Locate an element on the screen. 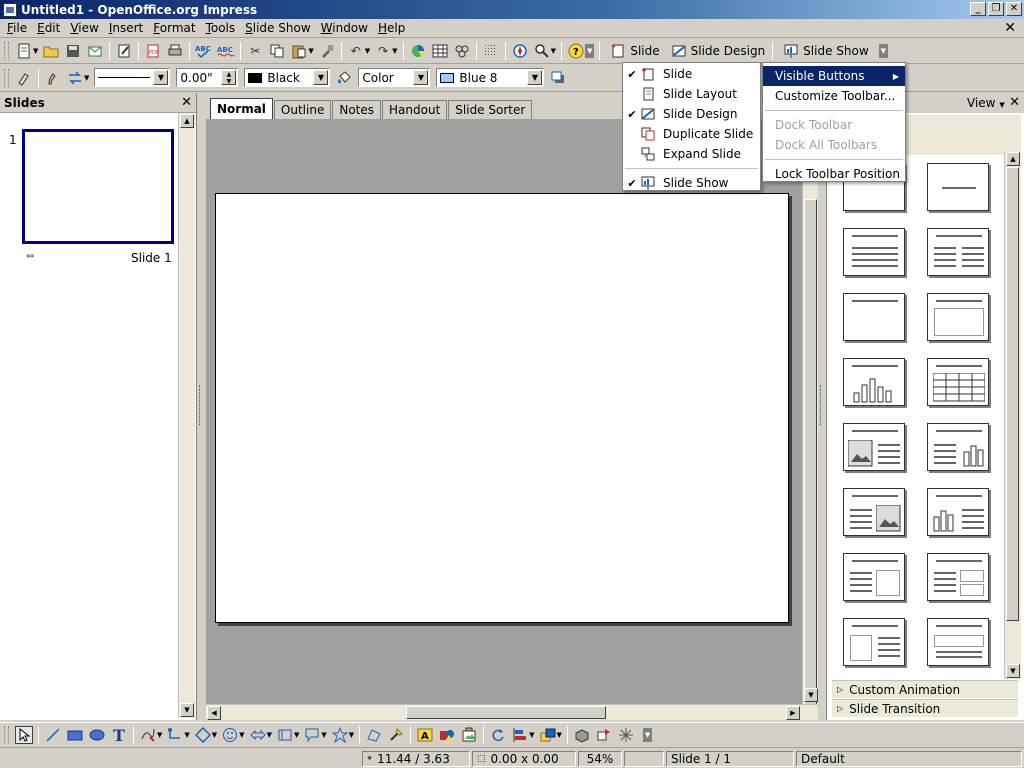  tab-handout: Handout is located at coordinates (415, 109).